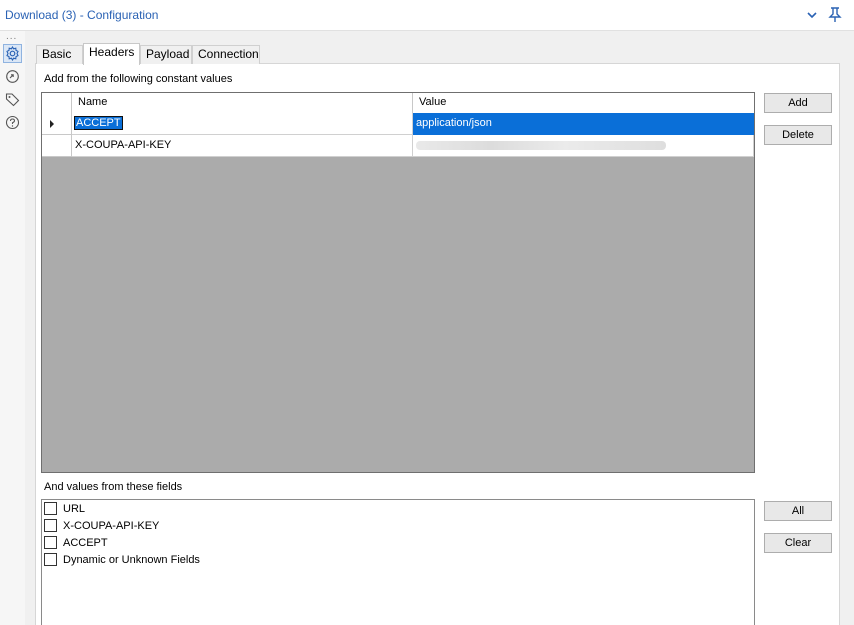 The image size is (854, 625). Describe the element at coordinates (583, 124) in the screenshot. I see `cell-value: application/json` at that location.